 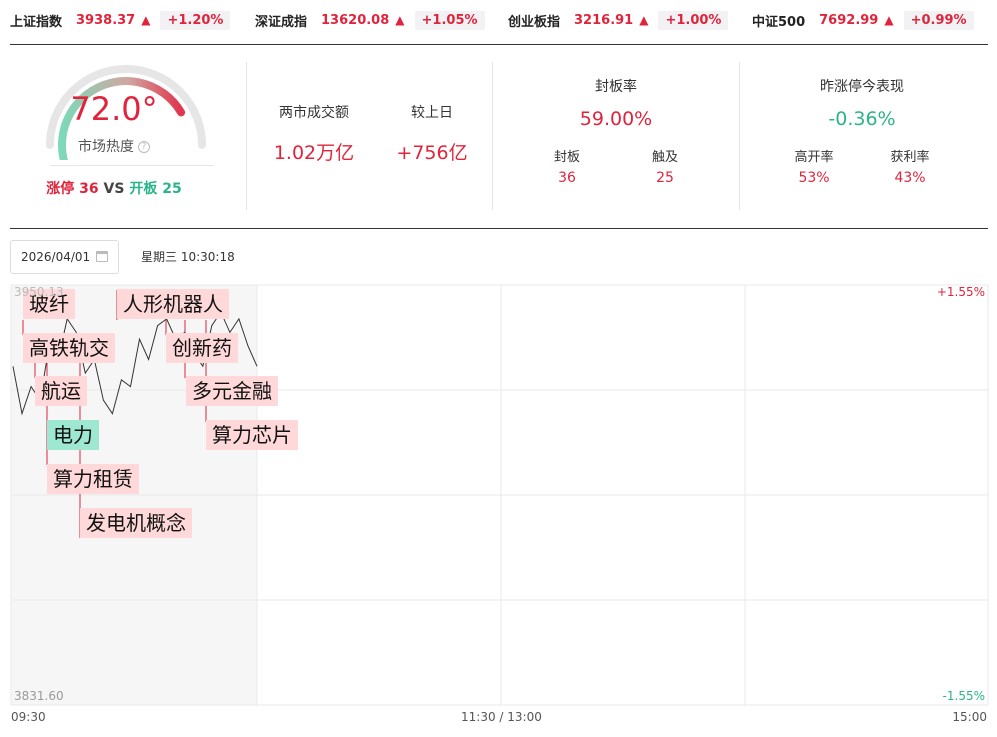 What do you see at coordinates (106, 147) in the screenshot?
I see `heat-label-text: 市场热度` at bounding box center [106, 147].